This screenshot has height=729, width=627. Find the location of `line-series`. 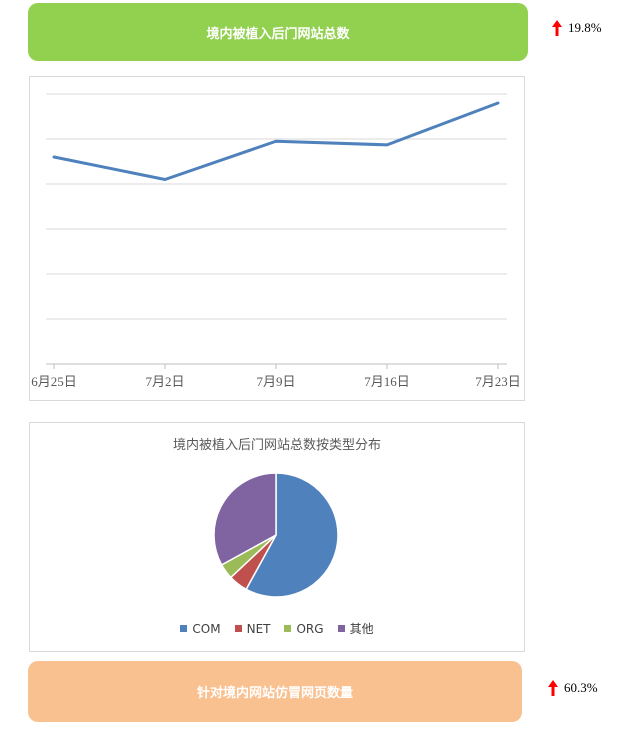

line-series is located at coordinates (276, 141).